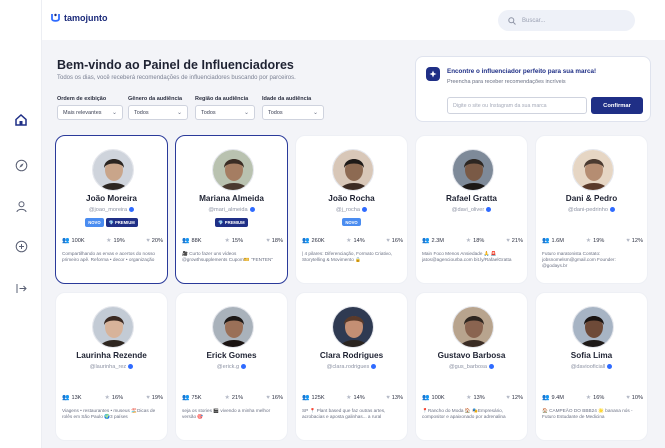 The width and height of the screenshot is (665, 448). I want to click on engagement-value: 14%, so click(359, 397).